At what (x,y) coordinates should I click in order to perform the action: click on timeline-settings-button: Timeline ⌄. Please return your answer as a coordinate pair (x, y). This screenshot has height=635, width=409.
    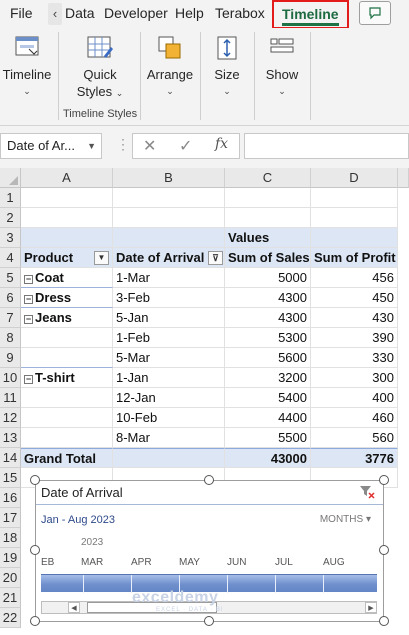
    Looking at the image, I should click on (27, 65).